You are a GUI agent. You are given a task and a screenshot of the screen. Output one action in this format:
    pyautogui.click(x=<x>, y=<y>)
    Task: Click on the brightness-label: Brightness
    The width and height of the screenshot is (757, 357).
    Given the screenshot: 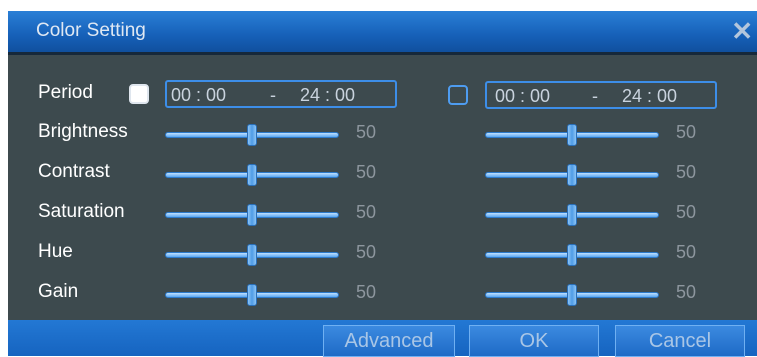 What is the action you would take?
    pyautogui.click(x=83, y=131)
    